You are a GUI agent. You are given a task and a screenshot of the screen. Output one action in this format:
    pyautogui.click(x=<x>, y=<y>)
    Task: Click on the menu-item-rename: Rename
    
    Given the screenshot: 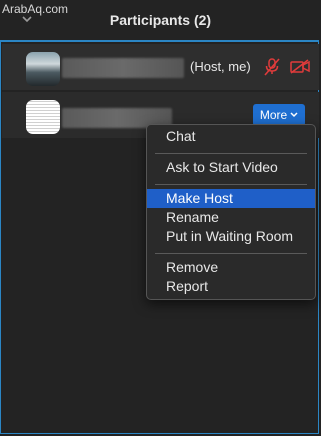 What is the action you would take?
    pyautogui.click(x=231, y=217)
    